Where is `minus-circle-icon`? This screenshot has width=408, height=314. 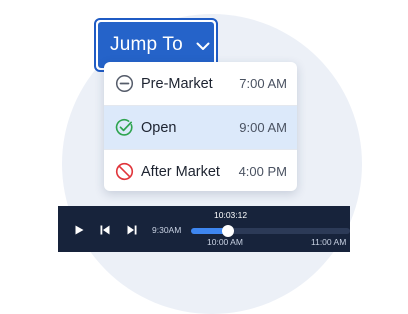 minus-circle-icon is located at coordinates (124, 83).